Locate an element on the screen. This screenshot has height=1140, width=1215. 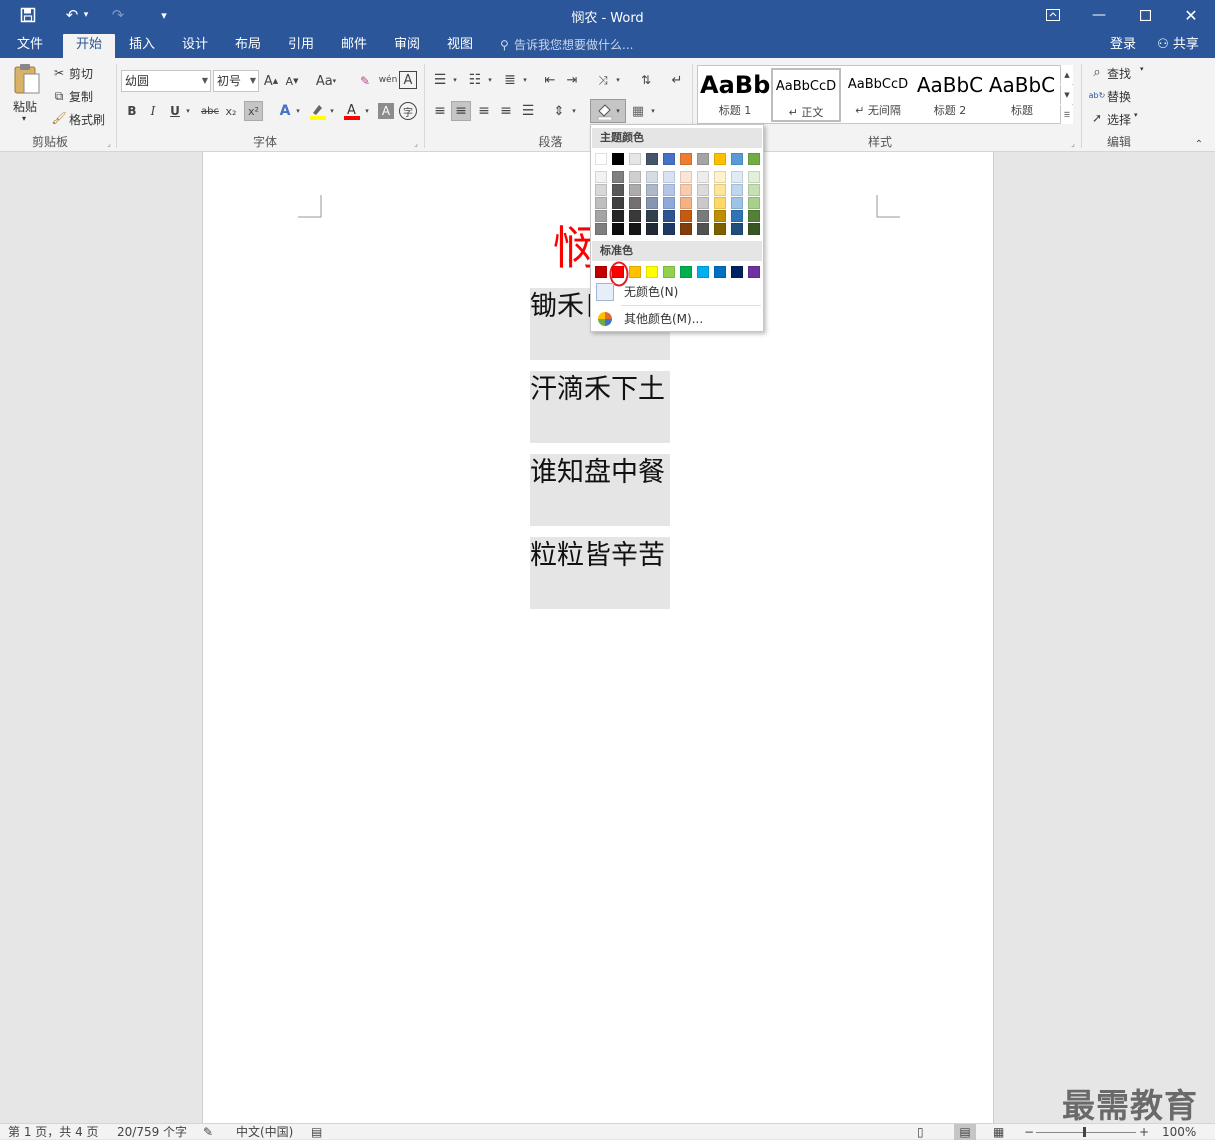
underline-button: U is located at coordinates (175, 111).